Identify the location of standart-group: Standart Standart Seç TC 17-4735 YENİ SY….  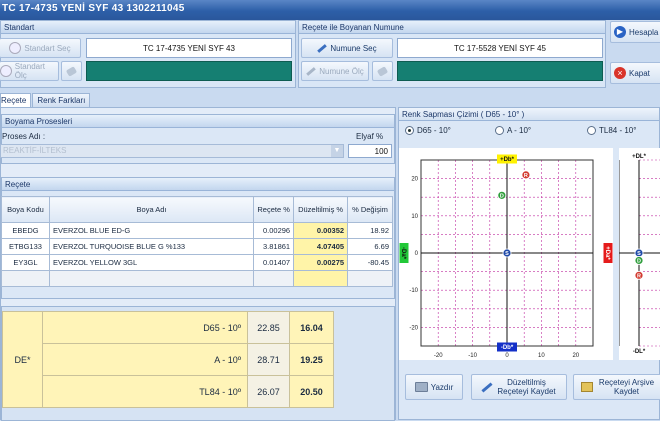
(148, 54).